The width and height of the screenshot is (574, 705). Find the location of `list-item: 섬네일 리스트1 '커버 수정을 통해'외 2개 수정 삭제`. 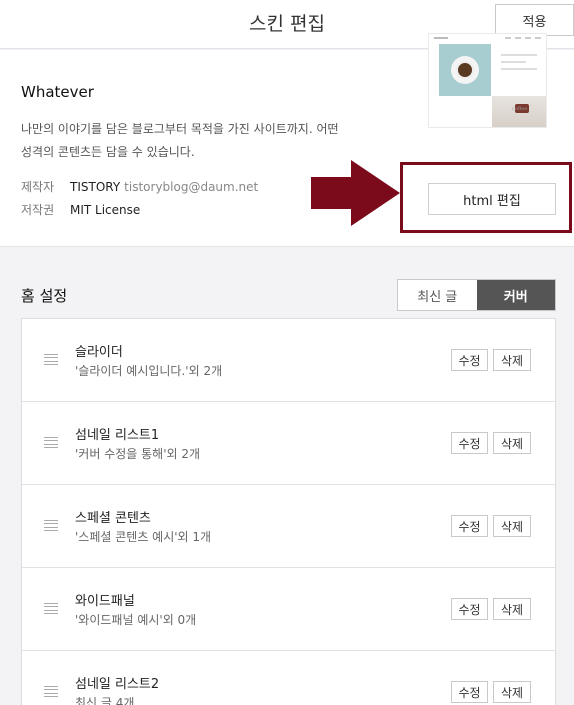

list-item: 섬네일 리스트1 '커버 수정을 통해'외 2개 수정 삭제 is located at coordinates (288, 443).